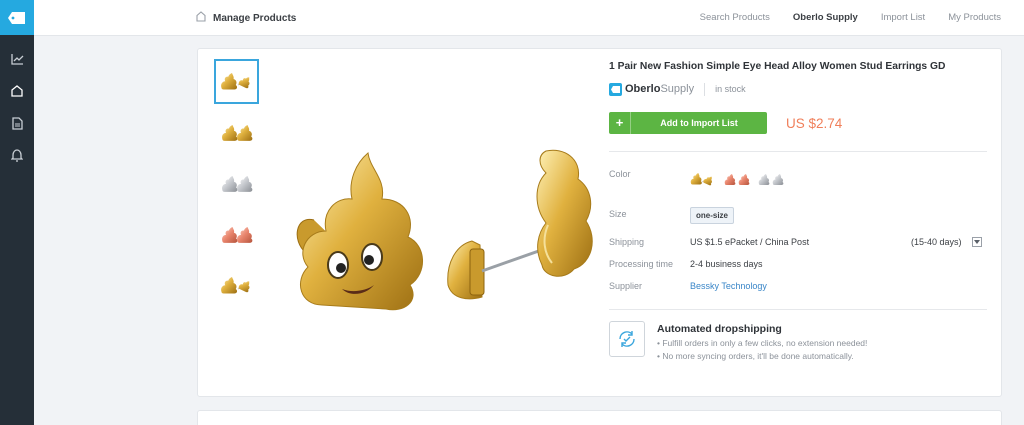  I want to click on thumbnail-list, so click(237, 186).